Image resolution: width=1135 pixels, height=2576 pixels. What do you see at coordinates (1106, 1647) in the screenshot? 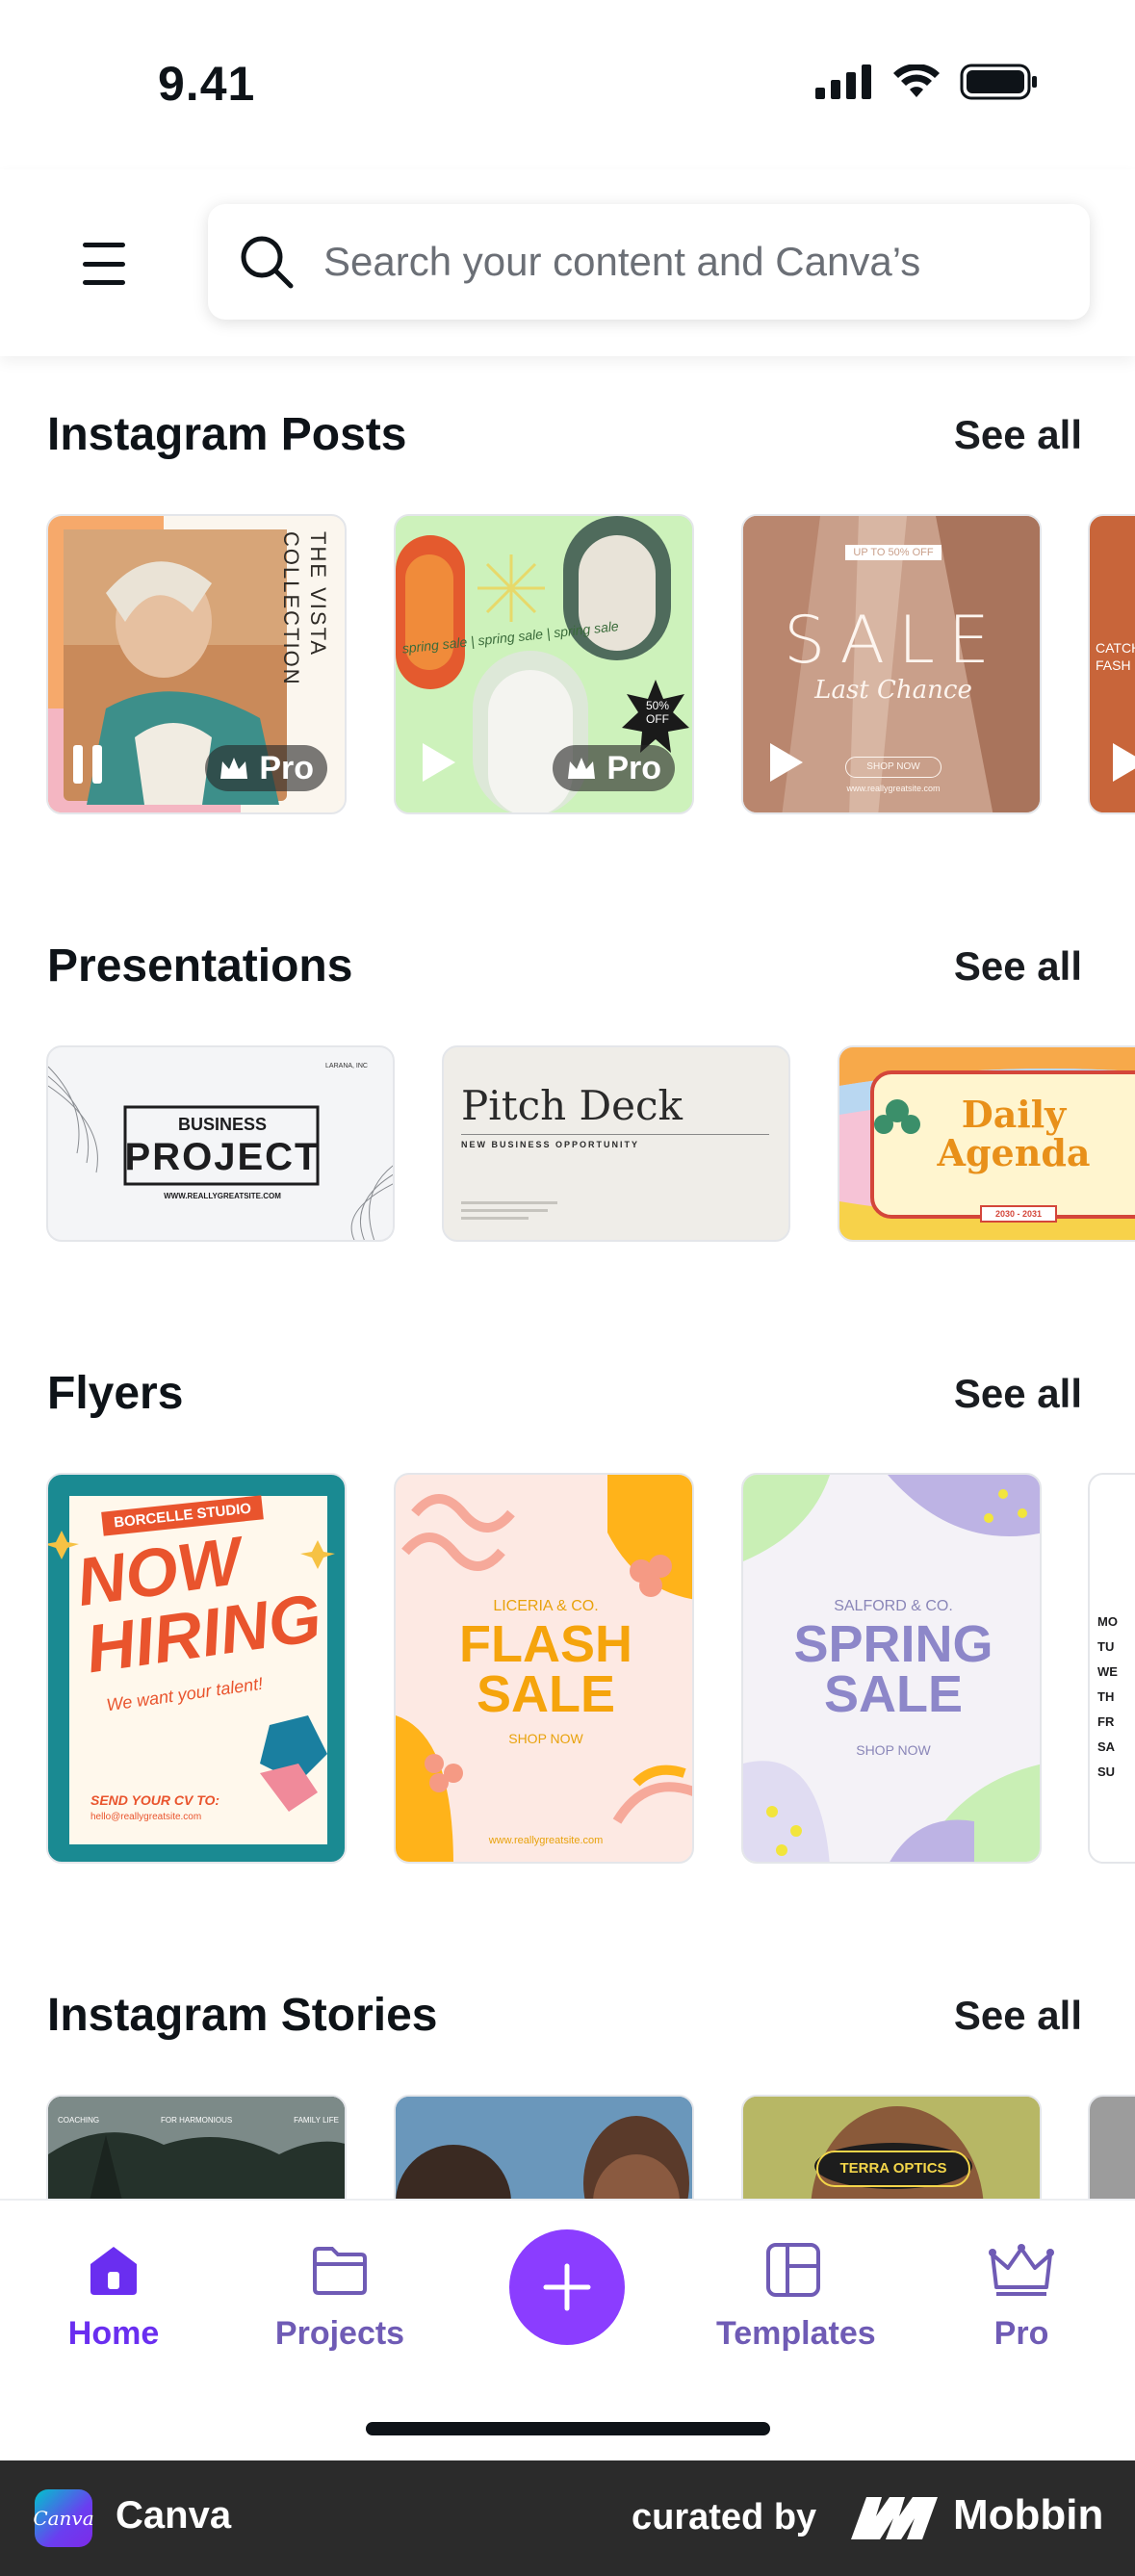
I see `card-text: TU` at bounding box center [1106, 1647].